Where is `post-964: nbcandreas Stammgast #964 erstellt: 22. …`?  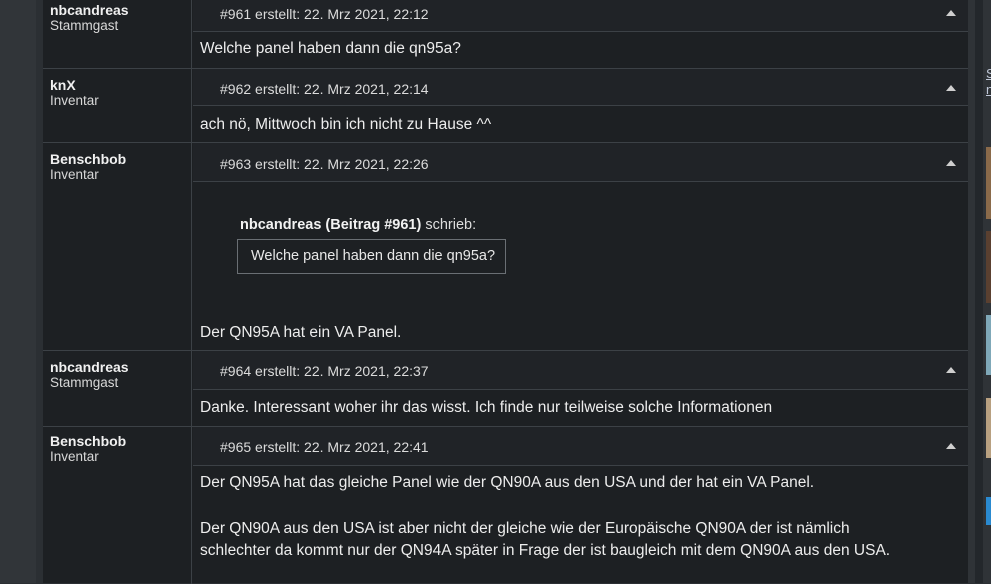 post-964: nbcandreas Stammgast #964 erstellt: 22. … is located at coordinates (505, 388).